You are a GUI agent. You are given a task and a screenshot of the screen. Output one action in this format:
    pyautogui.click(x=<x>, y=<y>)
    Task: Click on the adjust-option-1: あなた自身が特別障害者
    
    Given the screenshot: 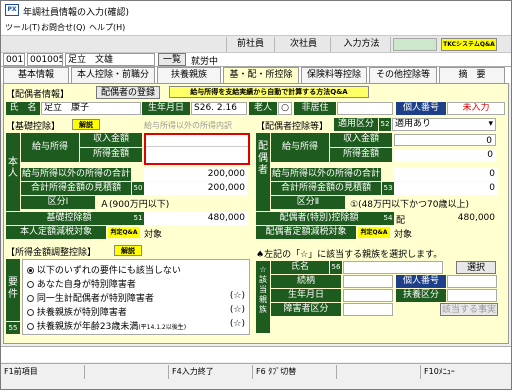 What is the action you would take?
    pyautogui.click(x=138, y=283)
    